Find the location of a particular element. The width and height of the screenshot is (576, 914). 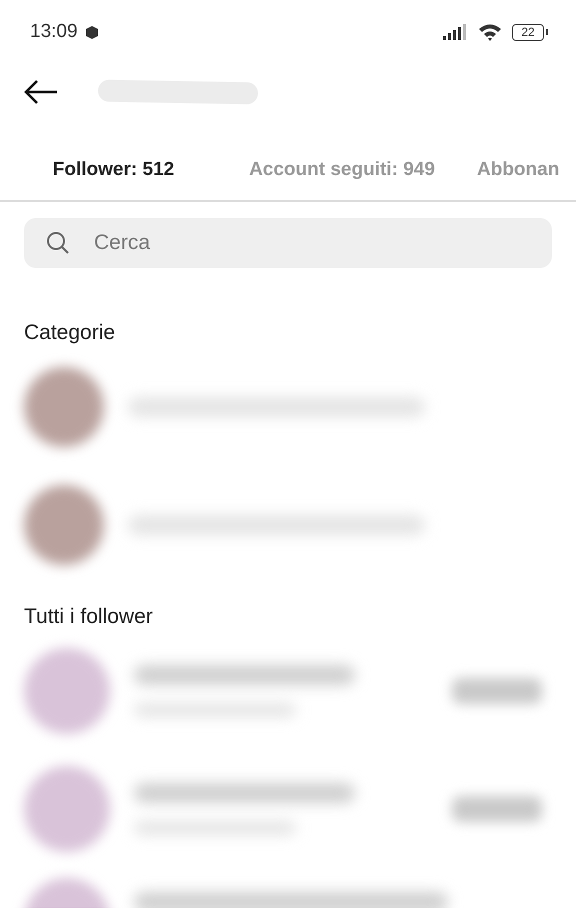

tab: Follower: 512 is located at coordinates (113, 170).